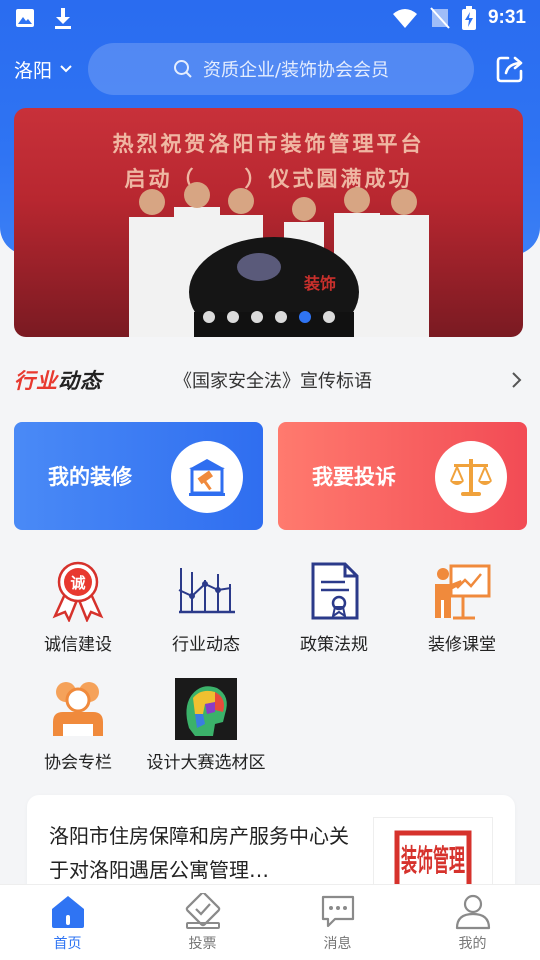 The height and width of the screenshot is (960, 540). I want to click on vote-icon, so click(202, 911).